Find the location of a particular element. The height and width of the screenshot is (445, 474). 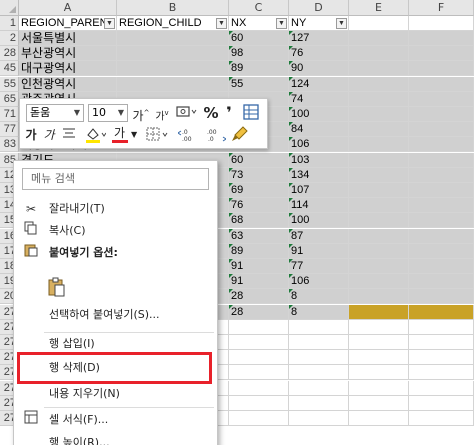

format-painter-icon is located at coordinates (240, 136).